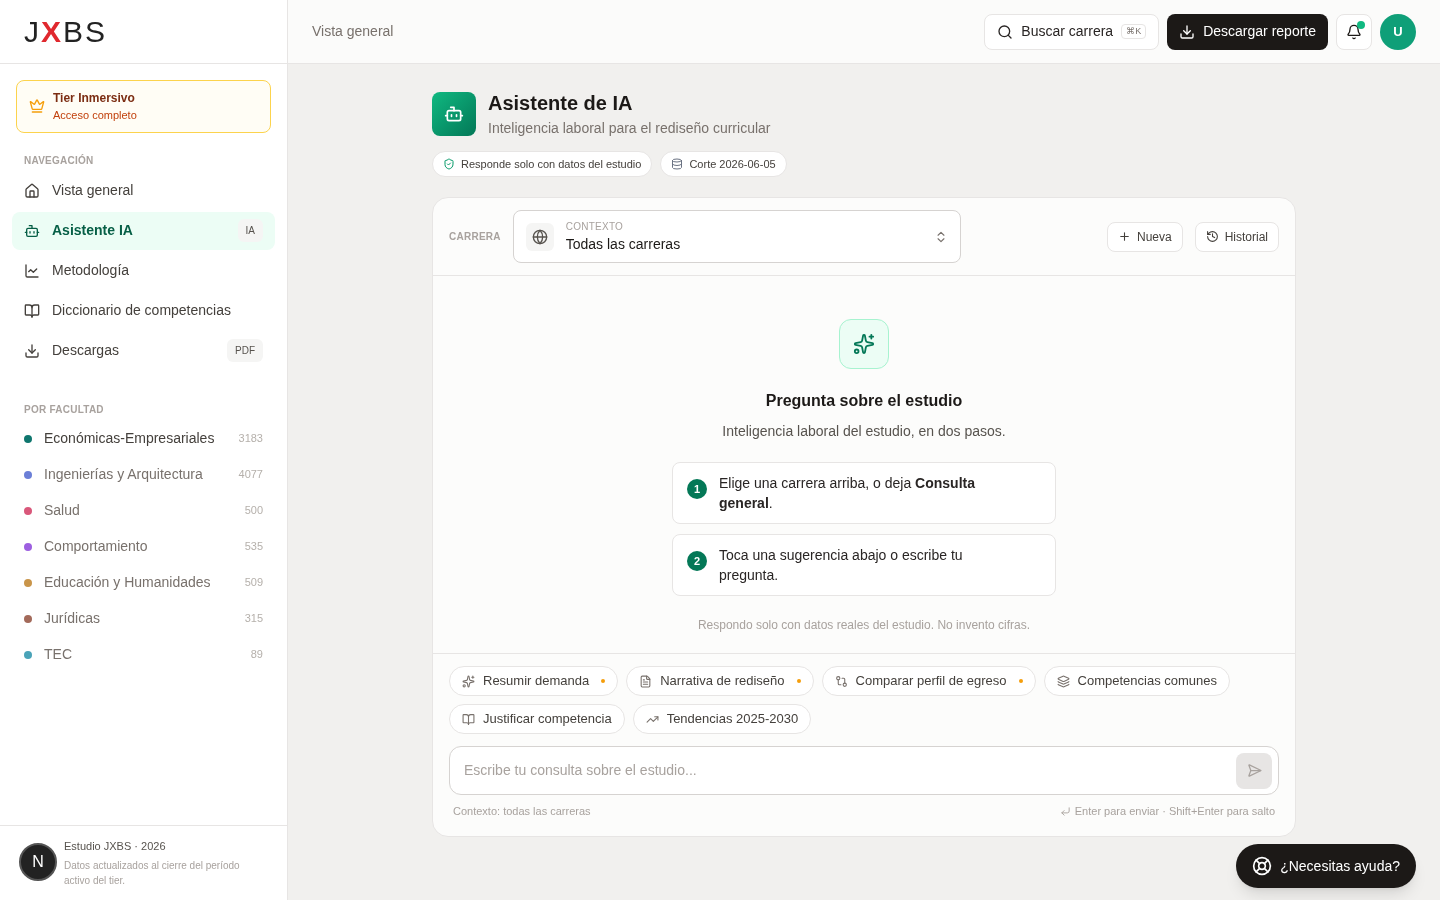 This screenshot has height=900, width=1440. Describe the element at coordinates (95, 115) in the screenshot. I see `tier-subtitle: Acceso completo` at that location.